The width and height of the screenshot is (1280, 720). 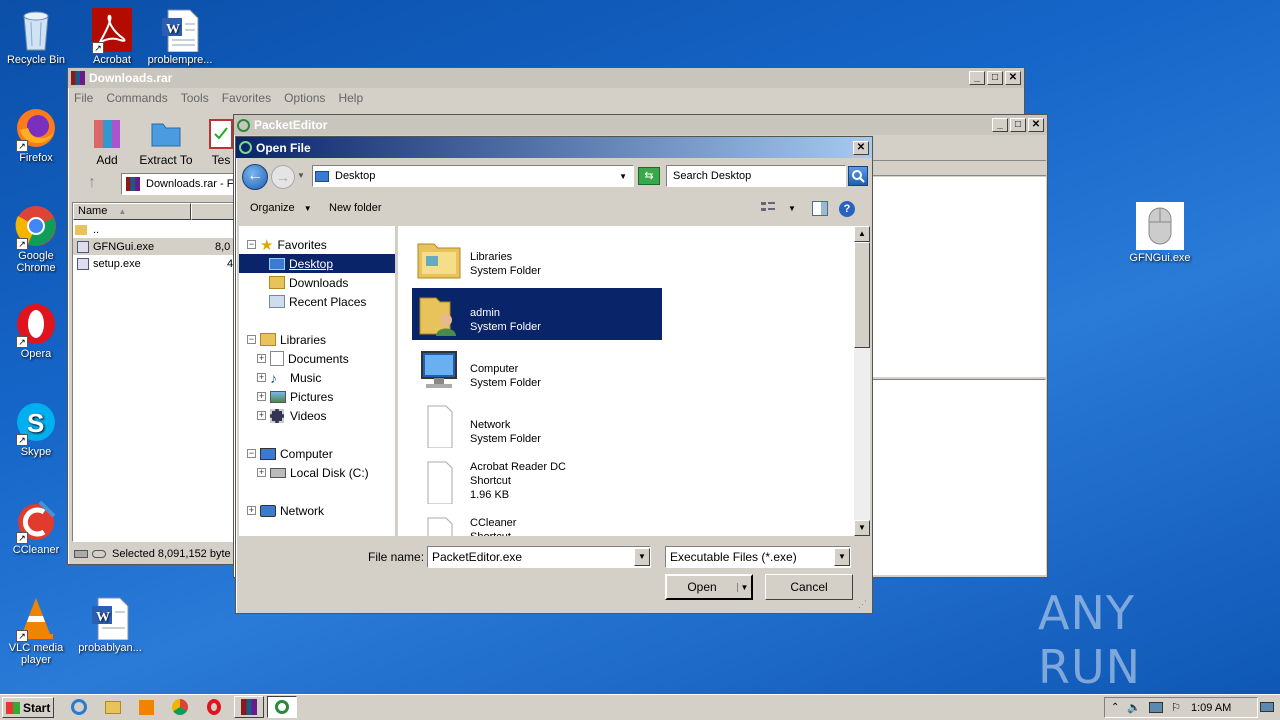 What do you see at coordinates (113, 707) in the screenshot?
I see `taskbar-explorer-icon` at bounding box center [113, 707].